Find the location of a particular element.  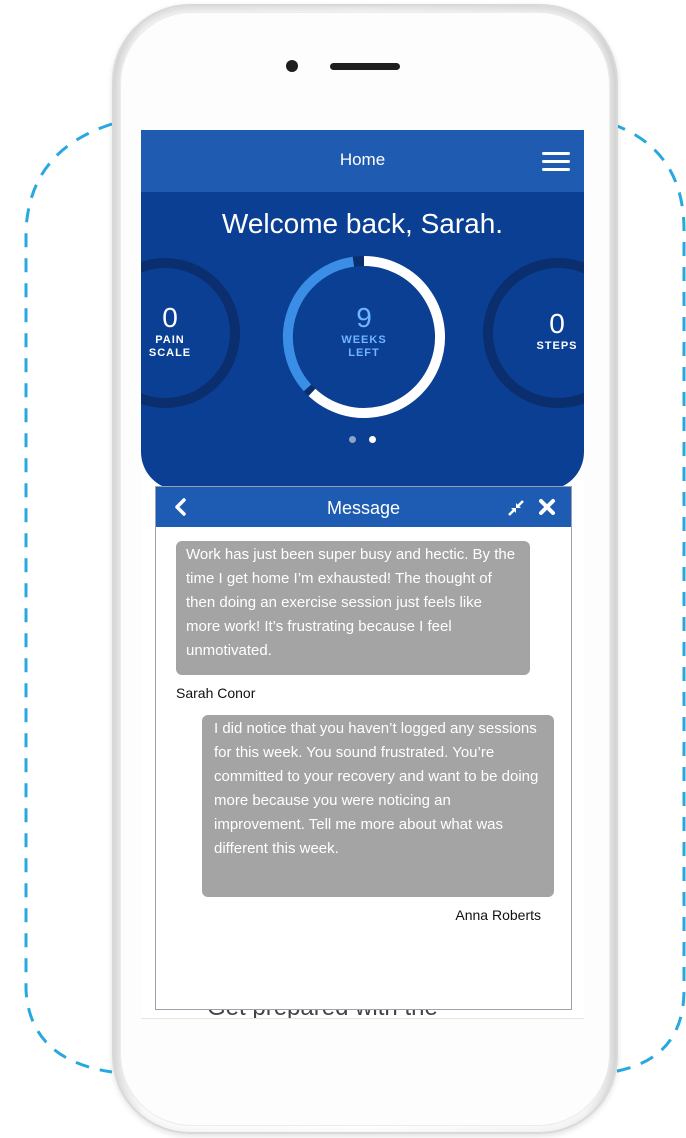

top-bar: Home is located at coordinates (362, 161).